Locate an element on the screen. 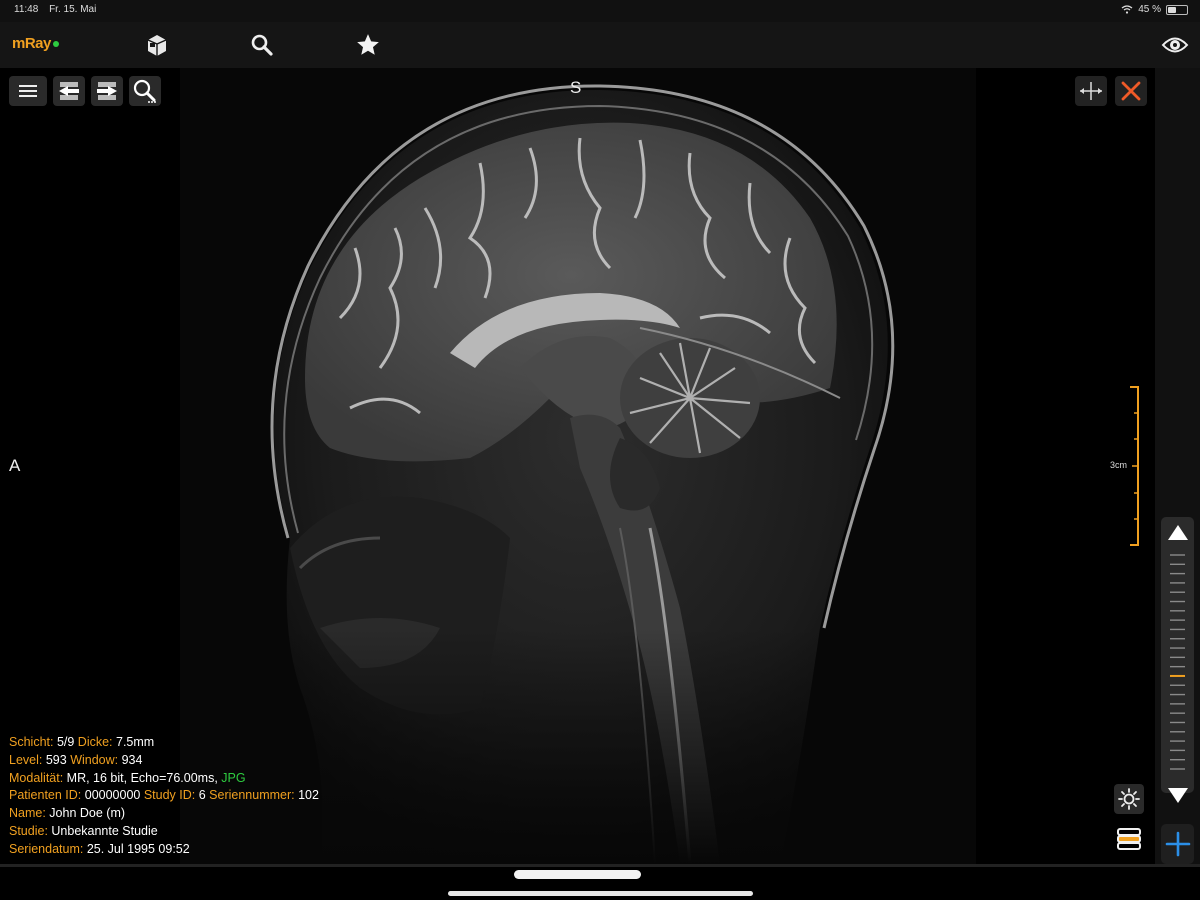  search-icon is located at coordinates (262, 45).